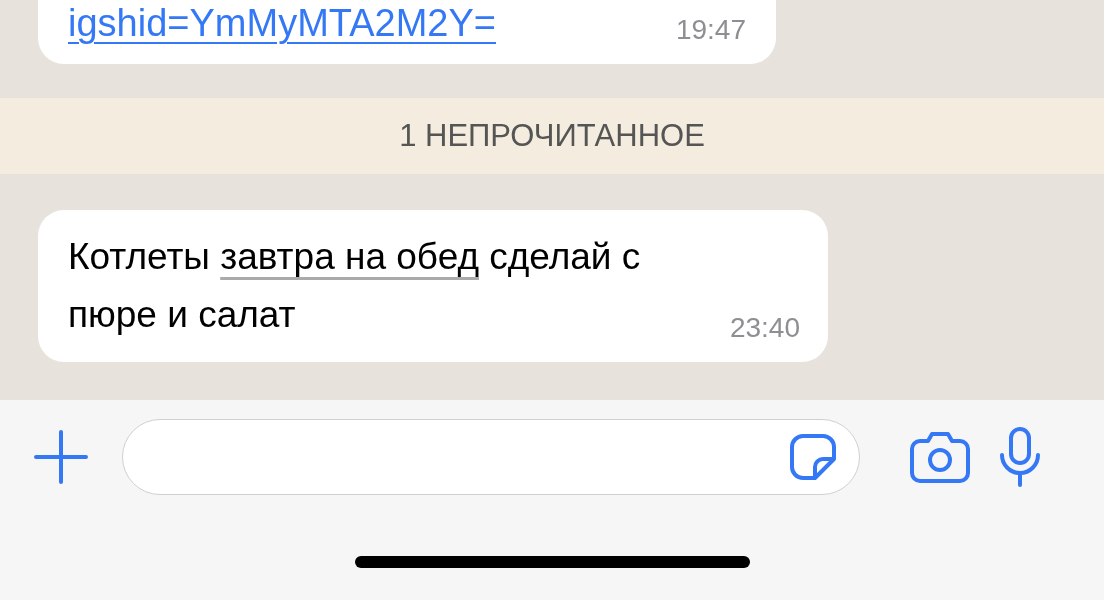 The width and height of the screenshot is (1104, 600). I want to click on plus-icon, so click(61, 457).